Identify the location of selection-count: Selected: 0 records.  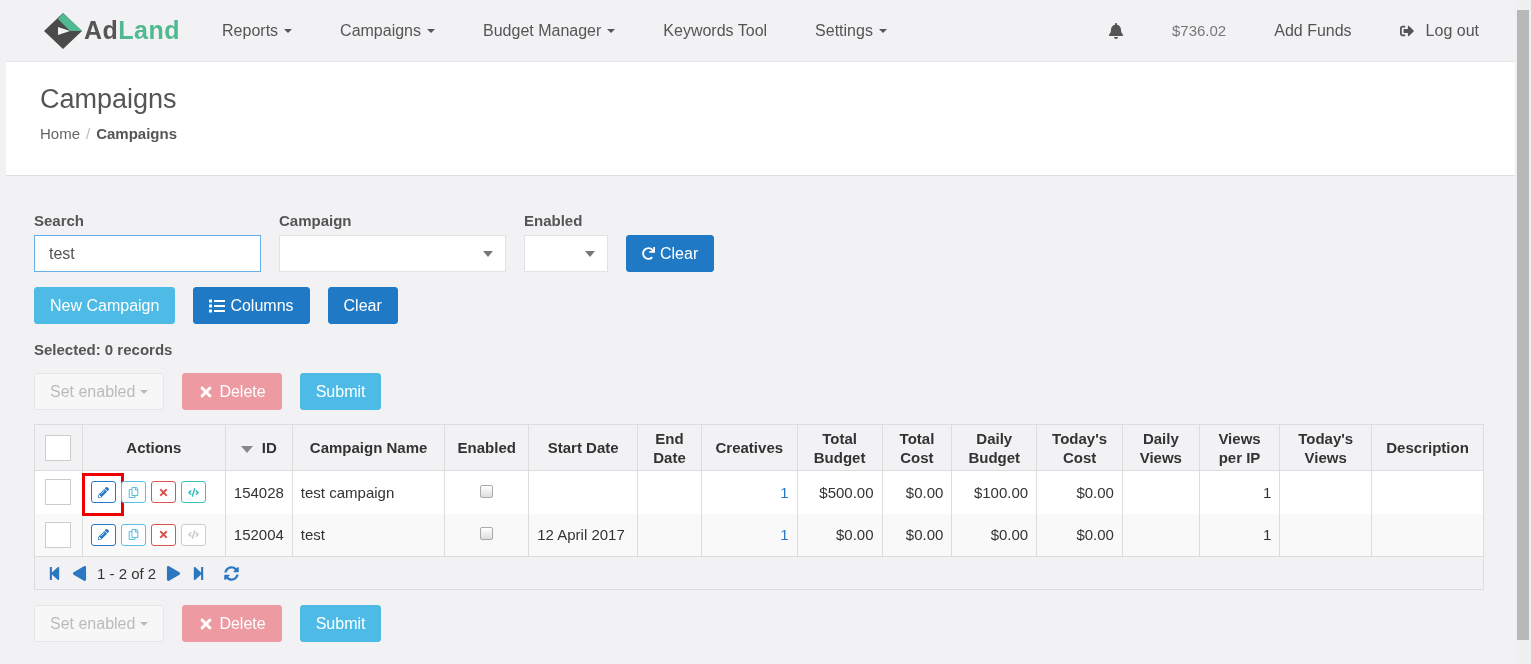
(104, 349).